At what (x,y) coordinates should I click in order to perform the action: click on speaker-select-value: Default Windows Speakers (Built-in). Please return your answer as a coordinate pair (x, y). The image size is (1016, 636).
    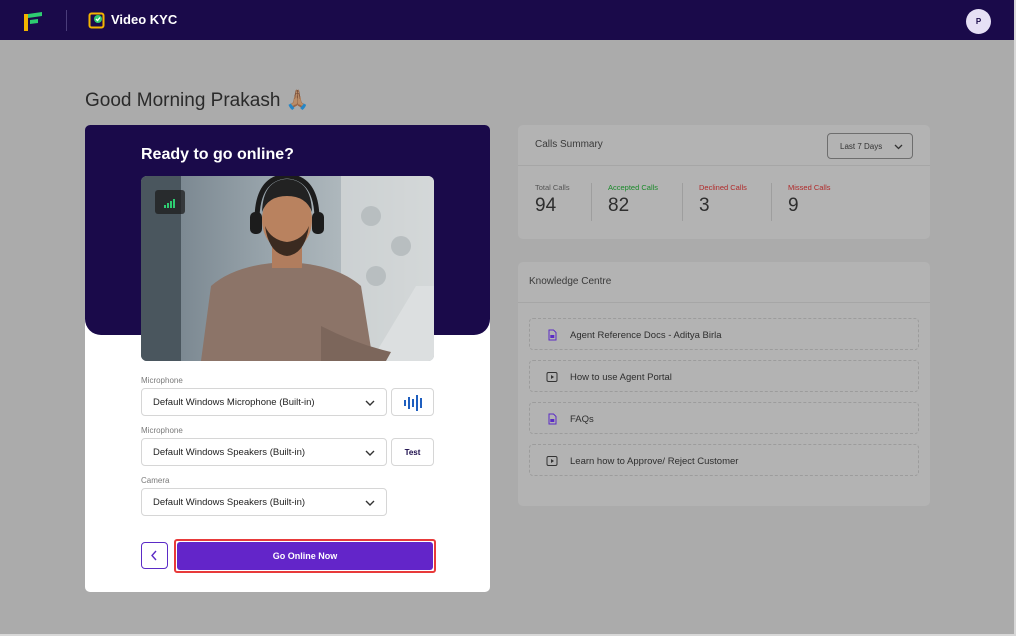
    Looking at the image, I should click on (229, 452).